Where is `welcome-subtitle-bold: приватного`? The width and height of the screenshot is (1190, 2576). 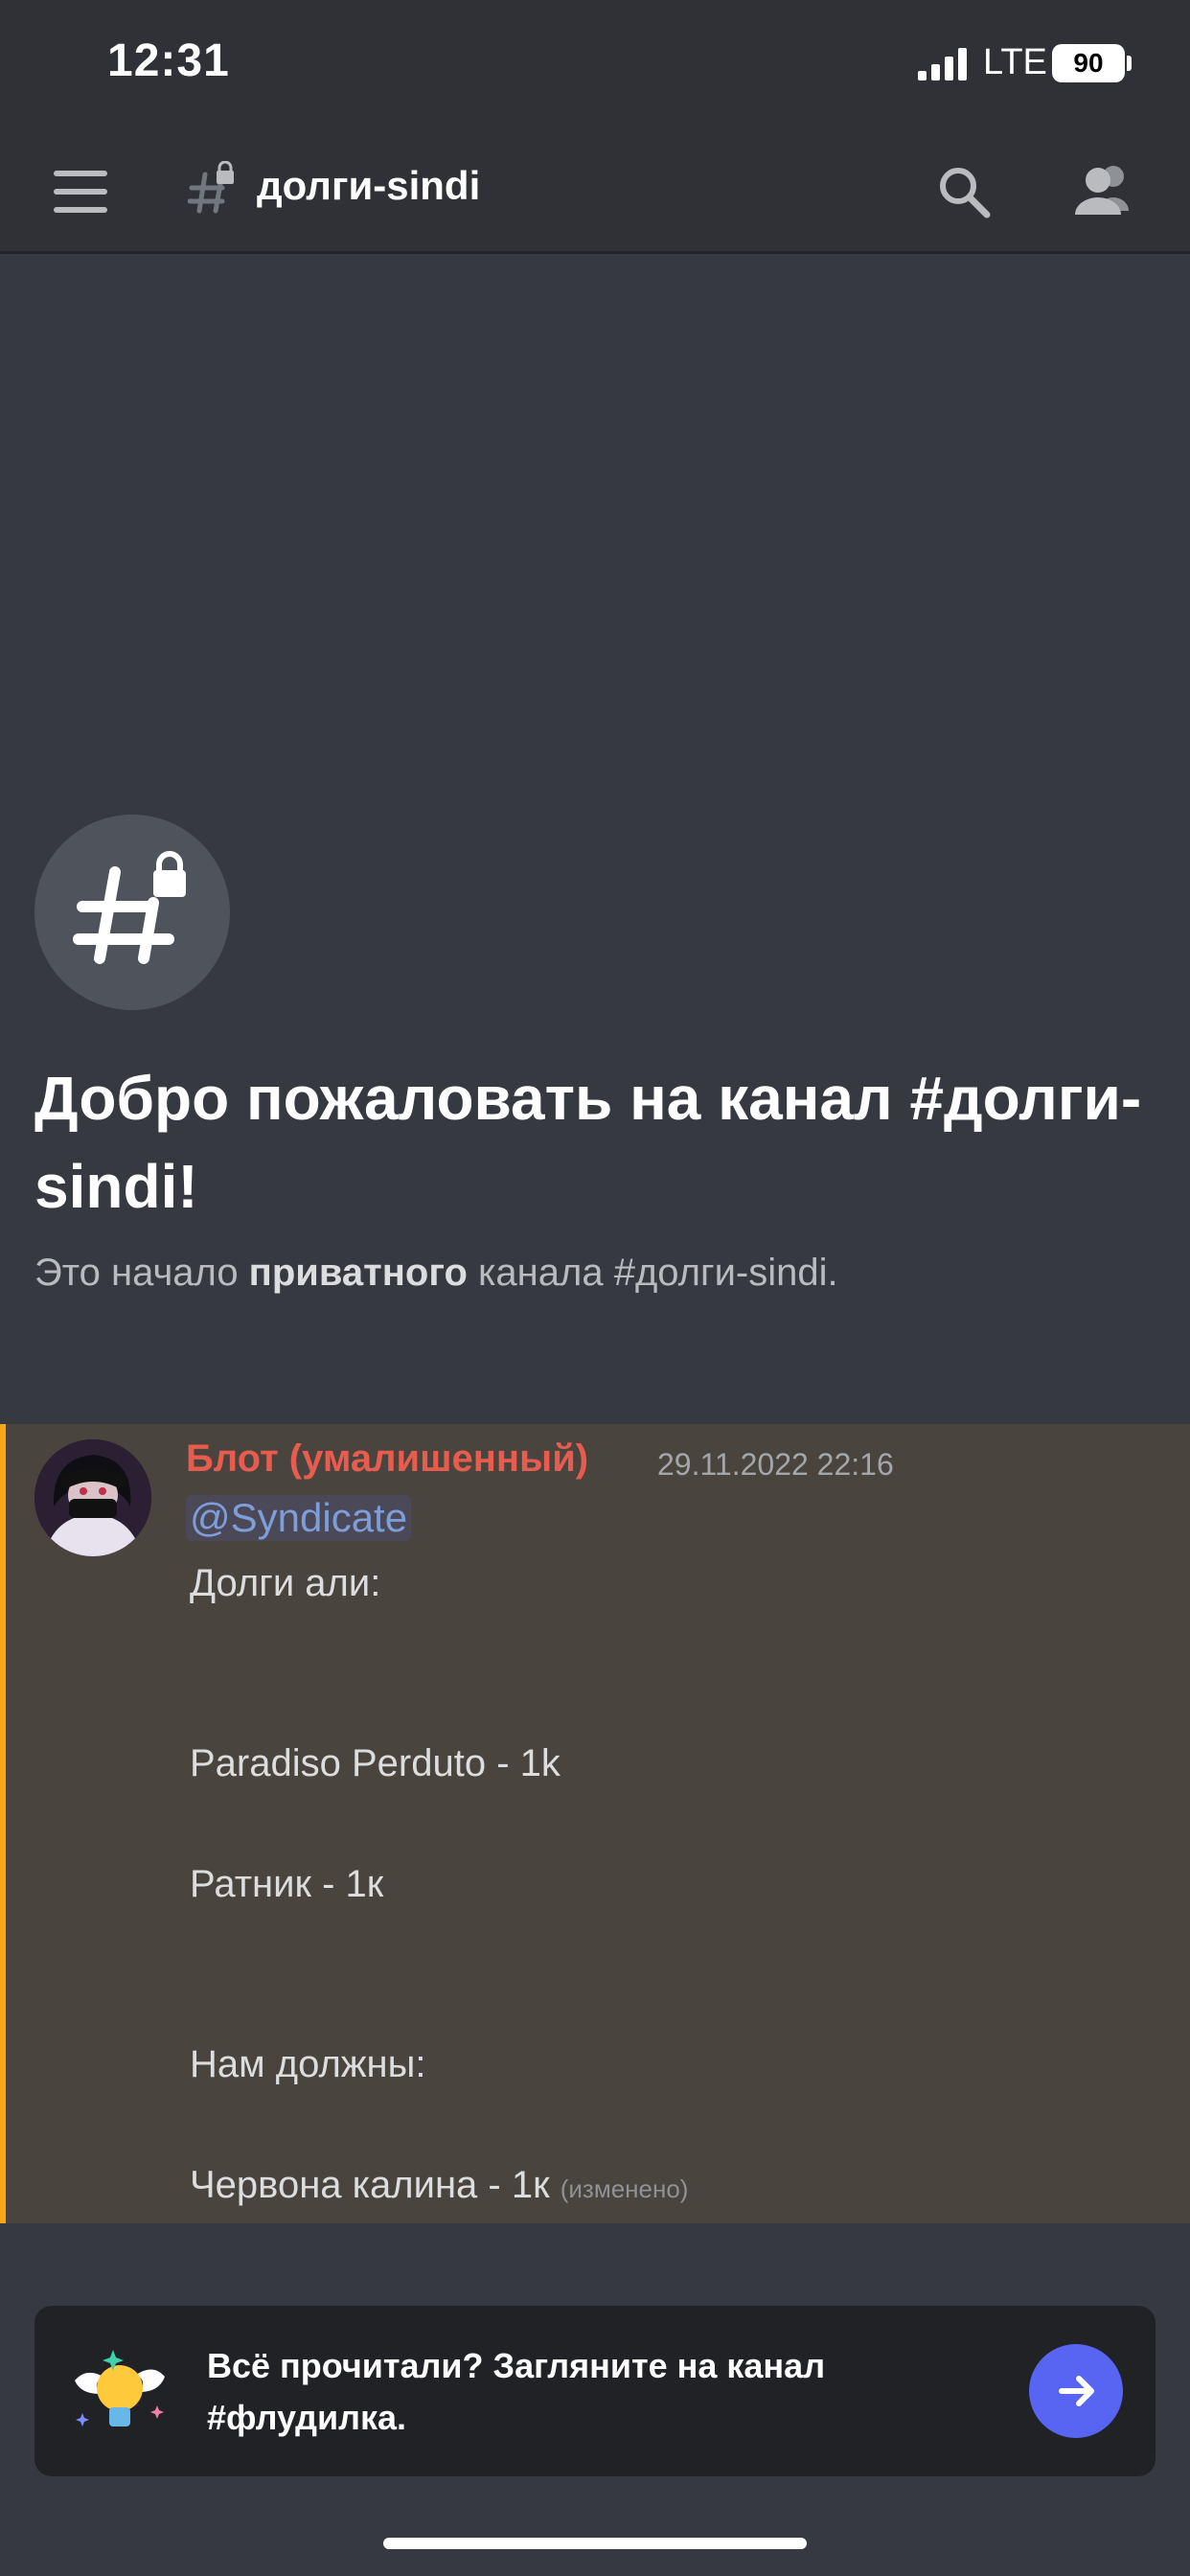
welcome-subtitle-bold: приватного is located at coordinates (358, 1273).